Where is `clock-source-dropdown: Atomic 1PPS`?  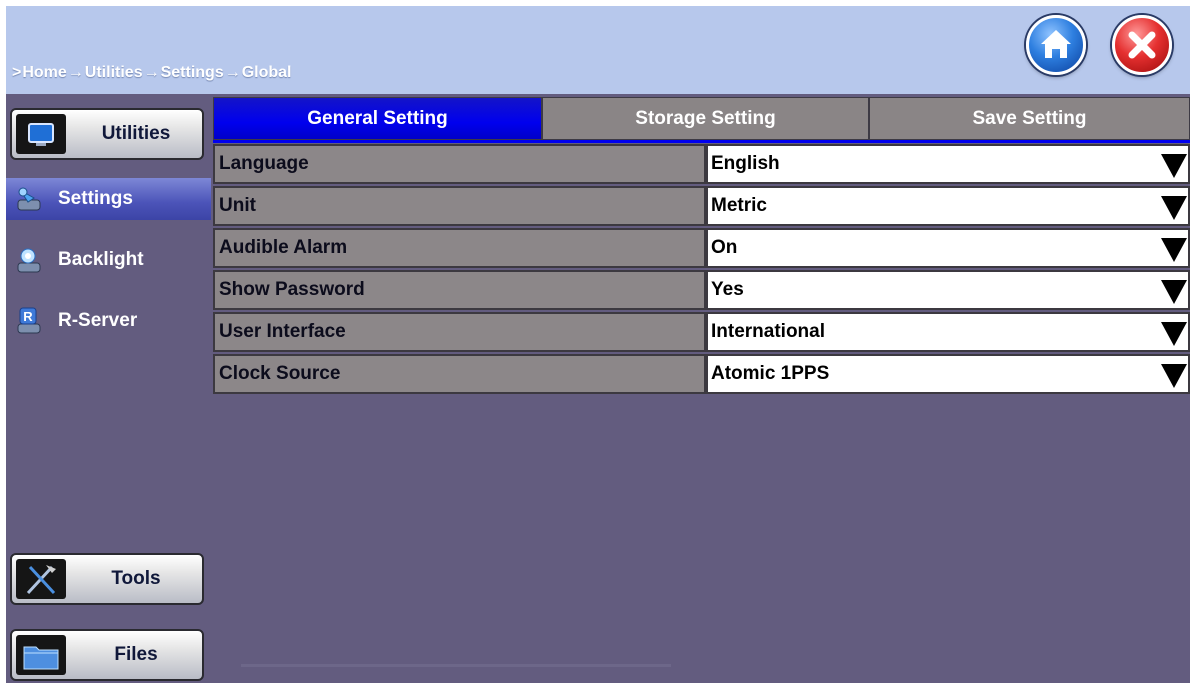 clock-source-dropdown: Atomic 1PPS is located at coordinates (948, 374).